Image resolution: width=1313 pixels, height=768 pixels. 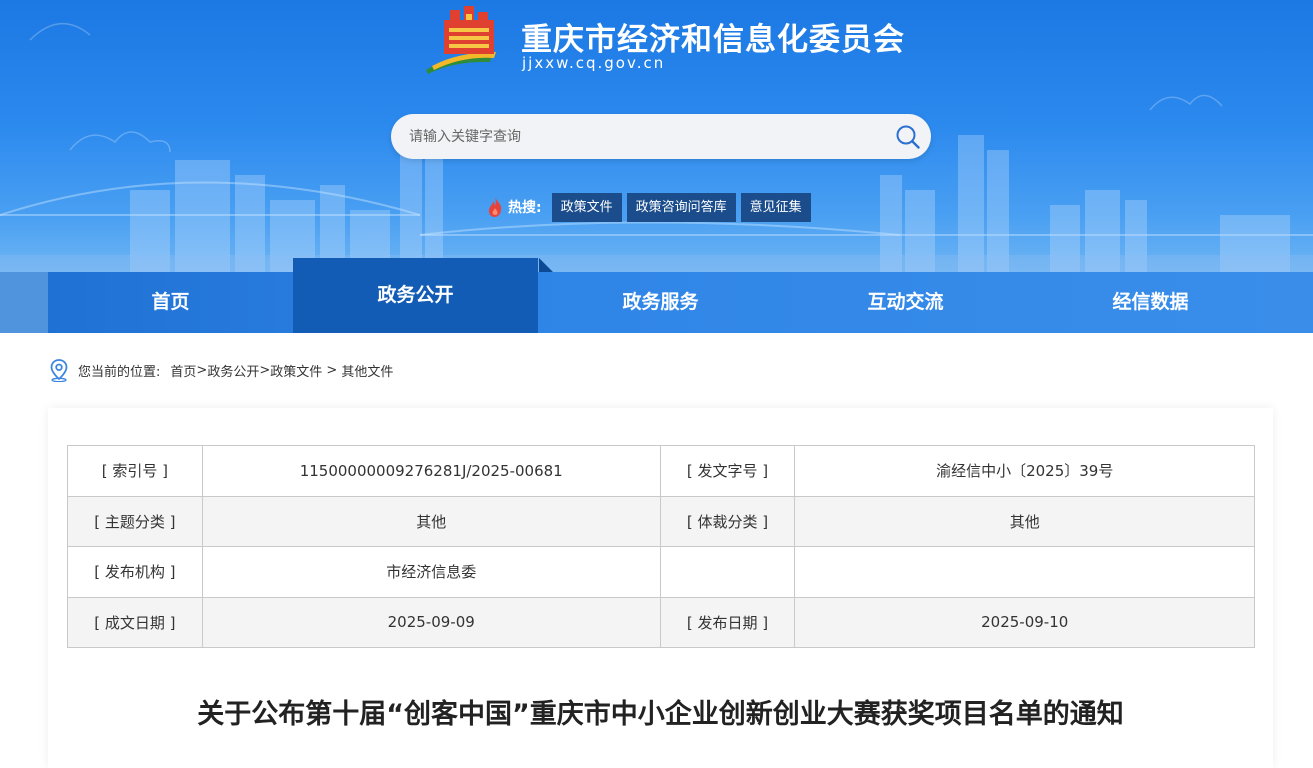 I want to click on cq-emblem-icon, so click(x=461, y=40).